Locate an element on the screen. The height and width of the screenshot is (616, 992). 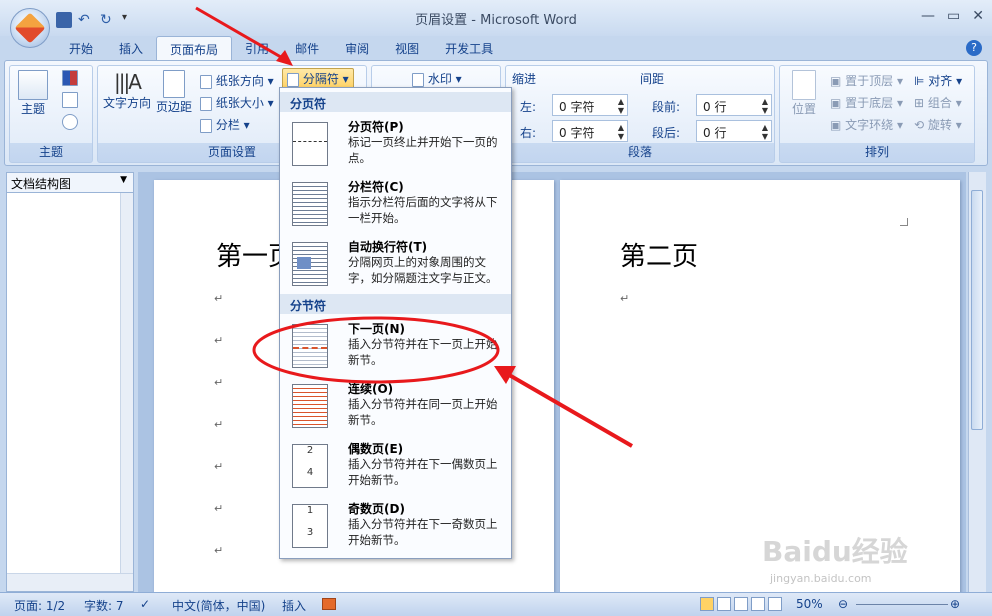
theme-icon is located at coordinates (33, 85).